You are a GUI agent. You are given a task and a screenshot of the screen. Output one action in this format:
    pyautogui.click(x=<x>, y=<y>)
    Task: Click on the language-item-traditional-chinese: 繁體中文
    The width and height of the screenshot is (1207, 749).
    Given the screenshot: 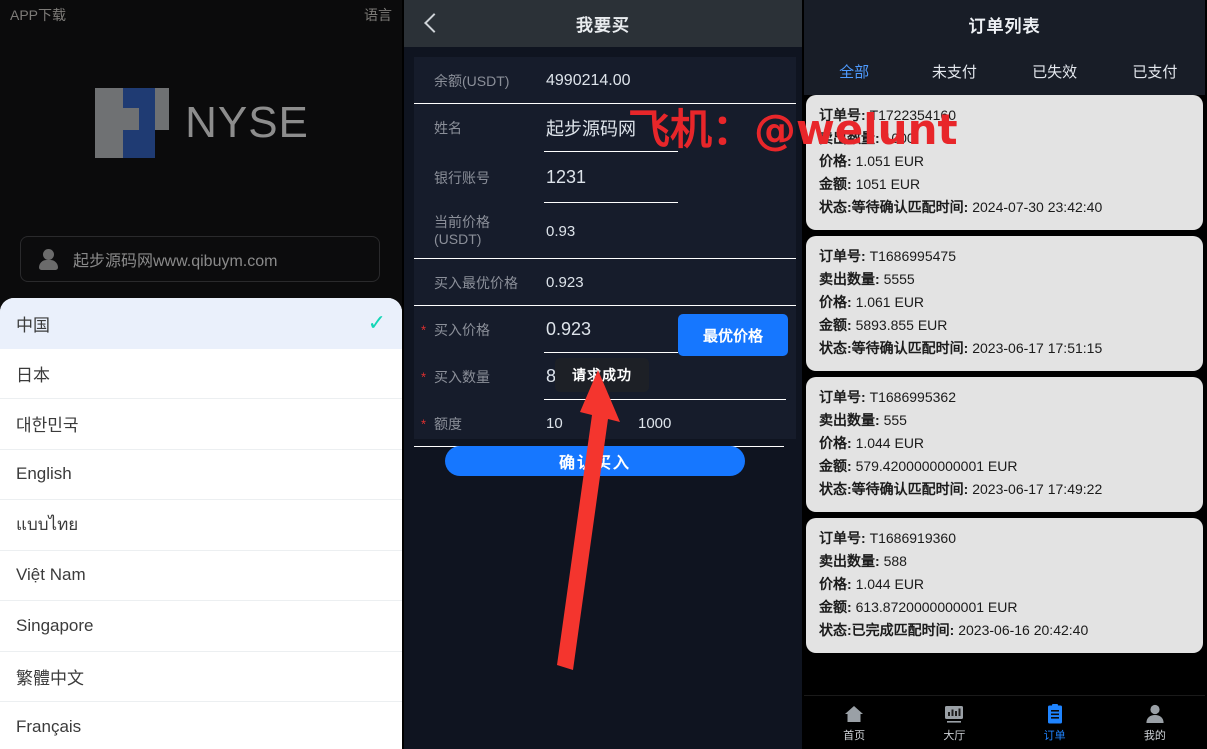 What is the action you would take?
    pyautogui.click(x=201, y=676)
    